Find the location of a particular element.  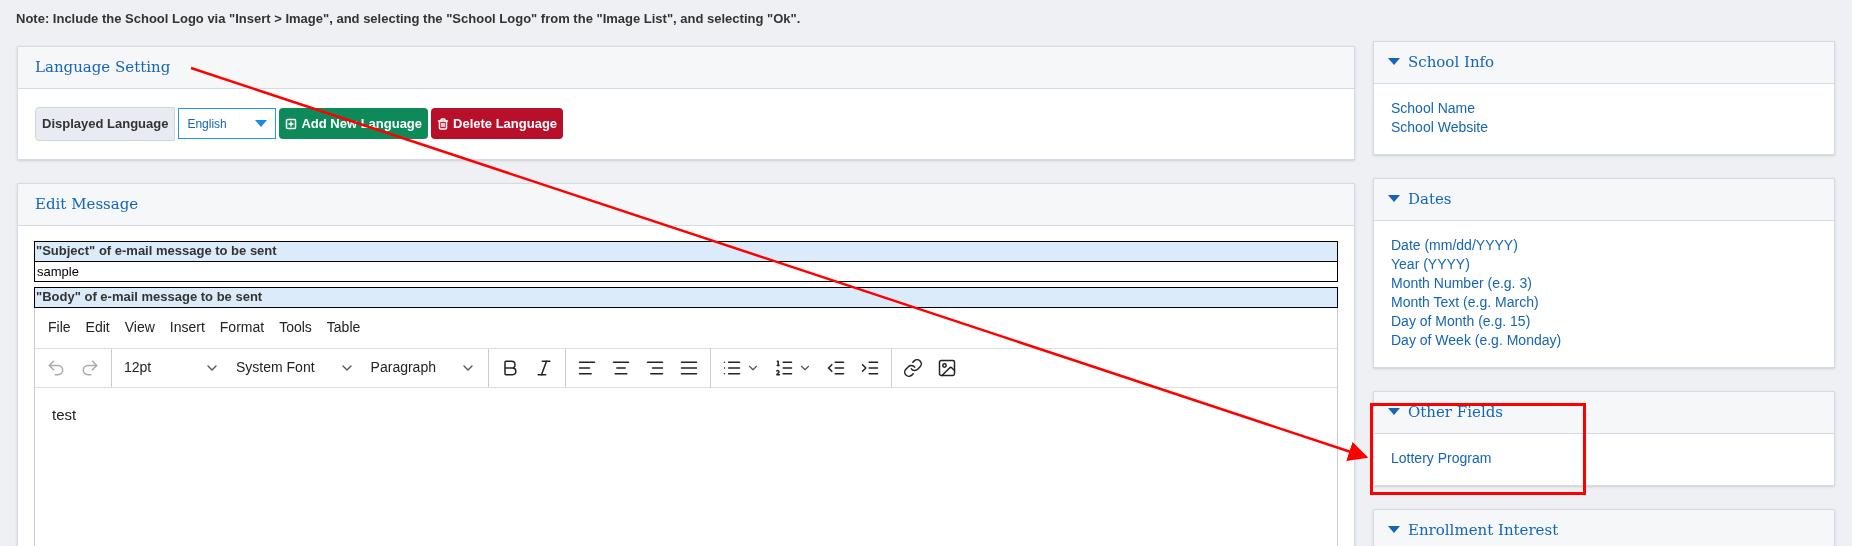

field-label: "Body" of e-mail message to be sent is located at coordinates (686, 297).